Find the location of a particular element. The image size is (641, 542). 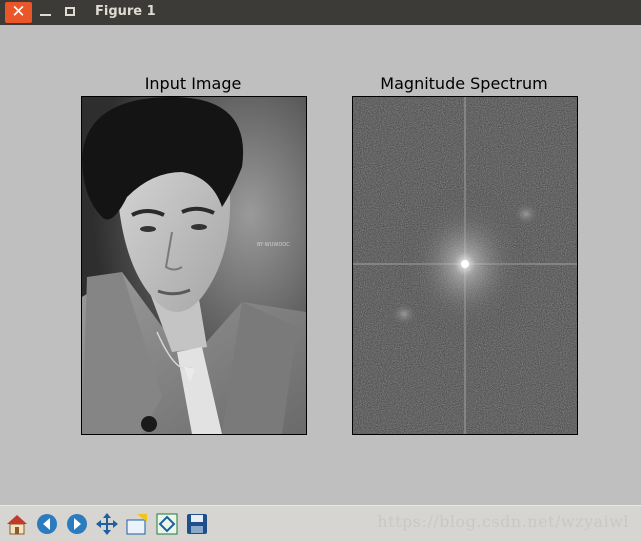

forward-button is located at coordinates (77, 524).